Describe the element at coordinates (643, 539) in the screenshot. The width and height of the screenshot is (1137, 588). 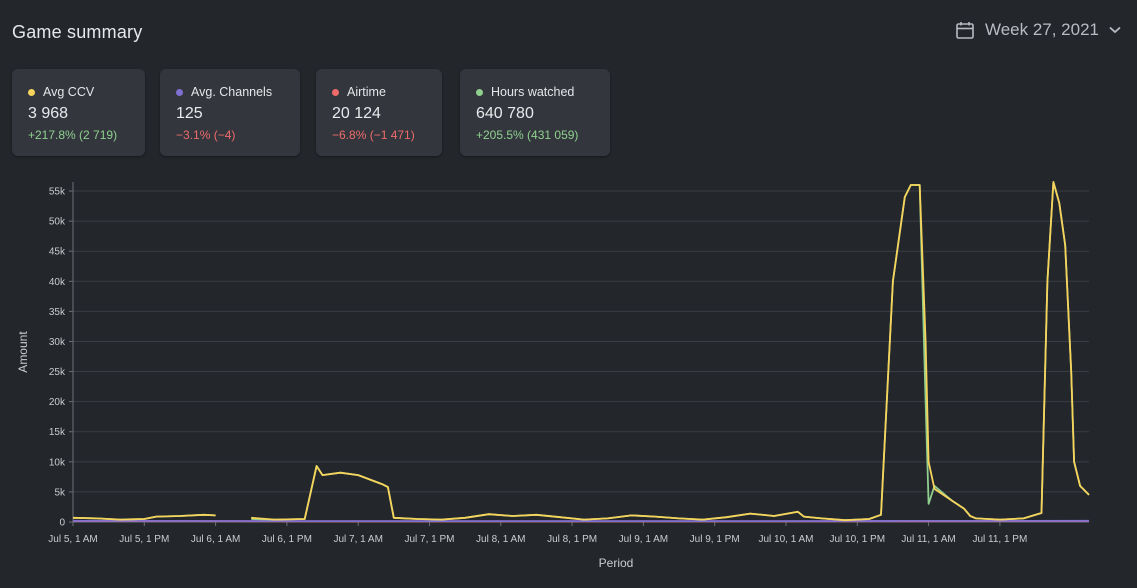
I see `x-tick-label: Jul 9, 1 AM` at that location.